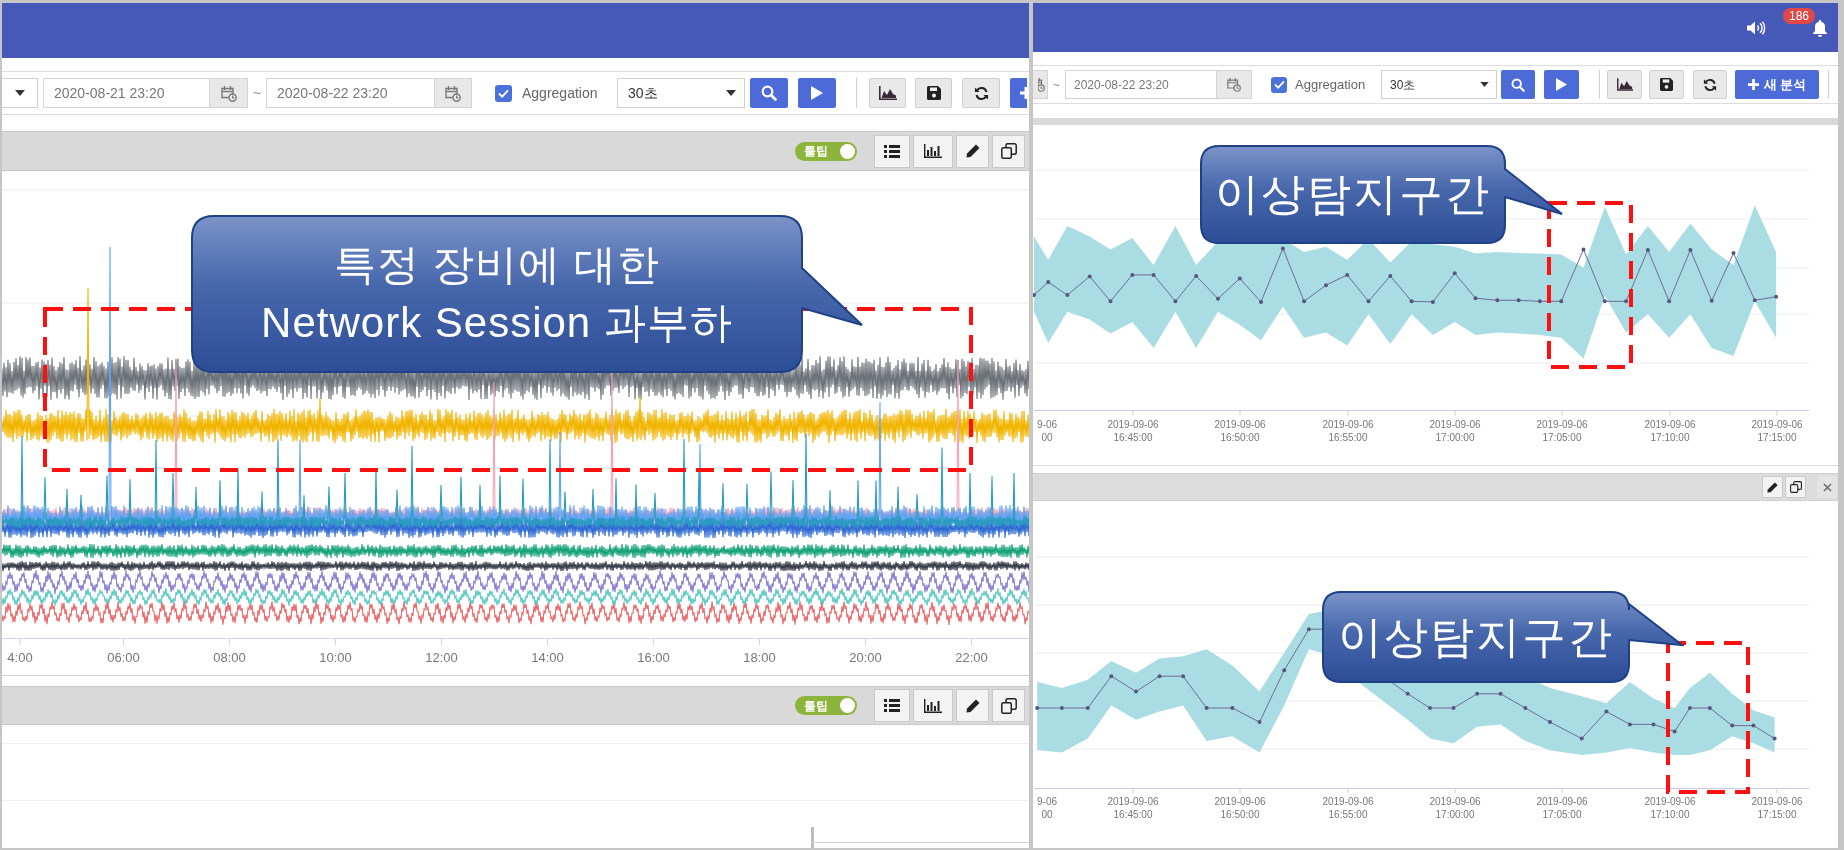 The width and height of the screenshot is (1844, 850). Describe the element at coordinates (971, 658) in the screenshot. I see `x-axis-label: 22:00` at that location.